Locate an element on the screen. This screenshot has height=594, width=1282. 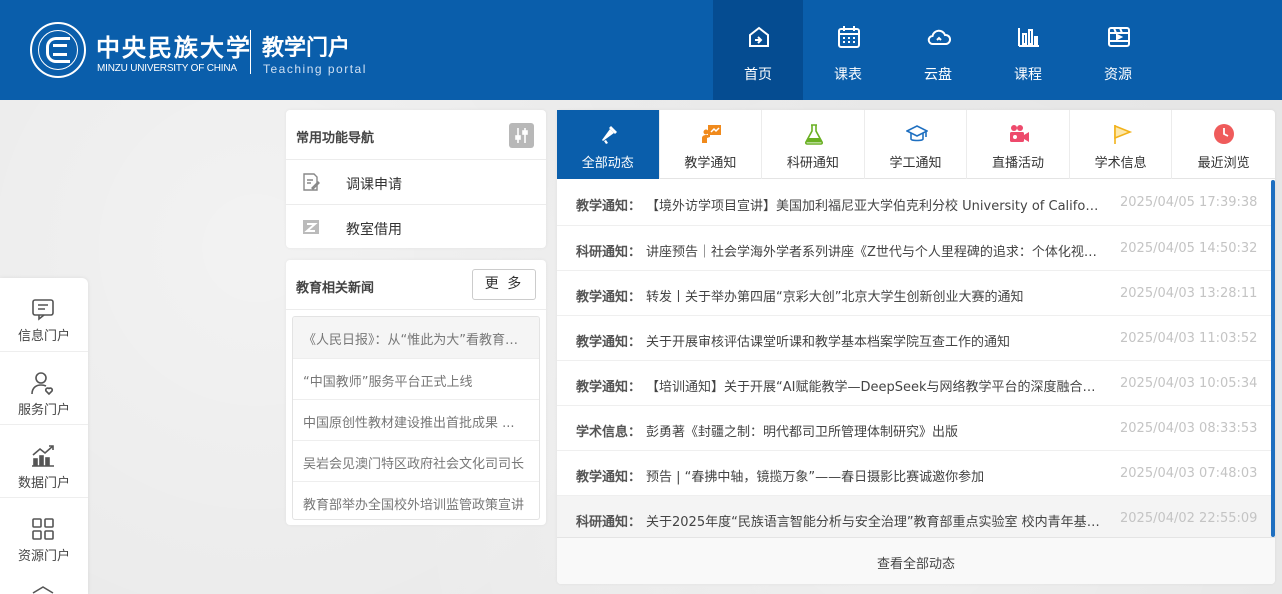
grid-icon is located at coordinates (43, 529).